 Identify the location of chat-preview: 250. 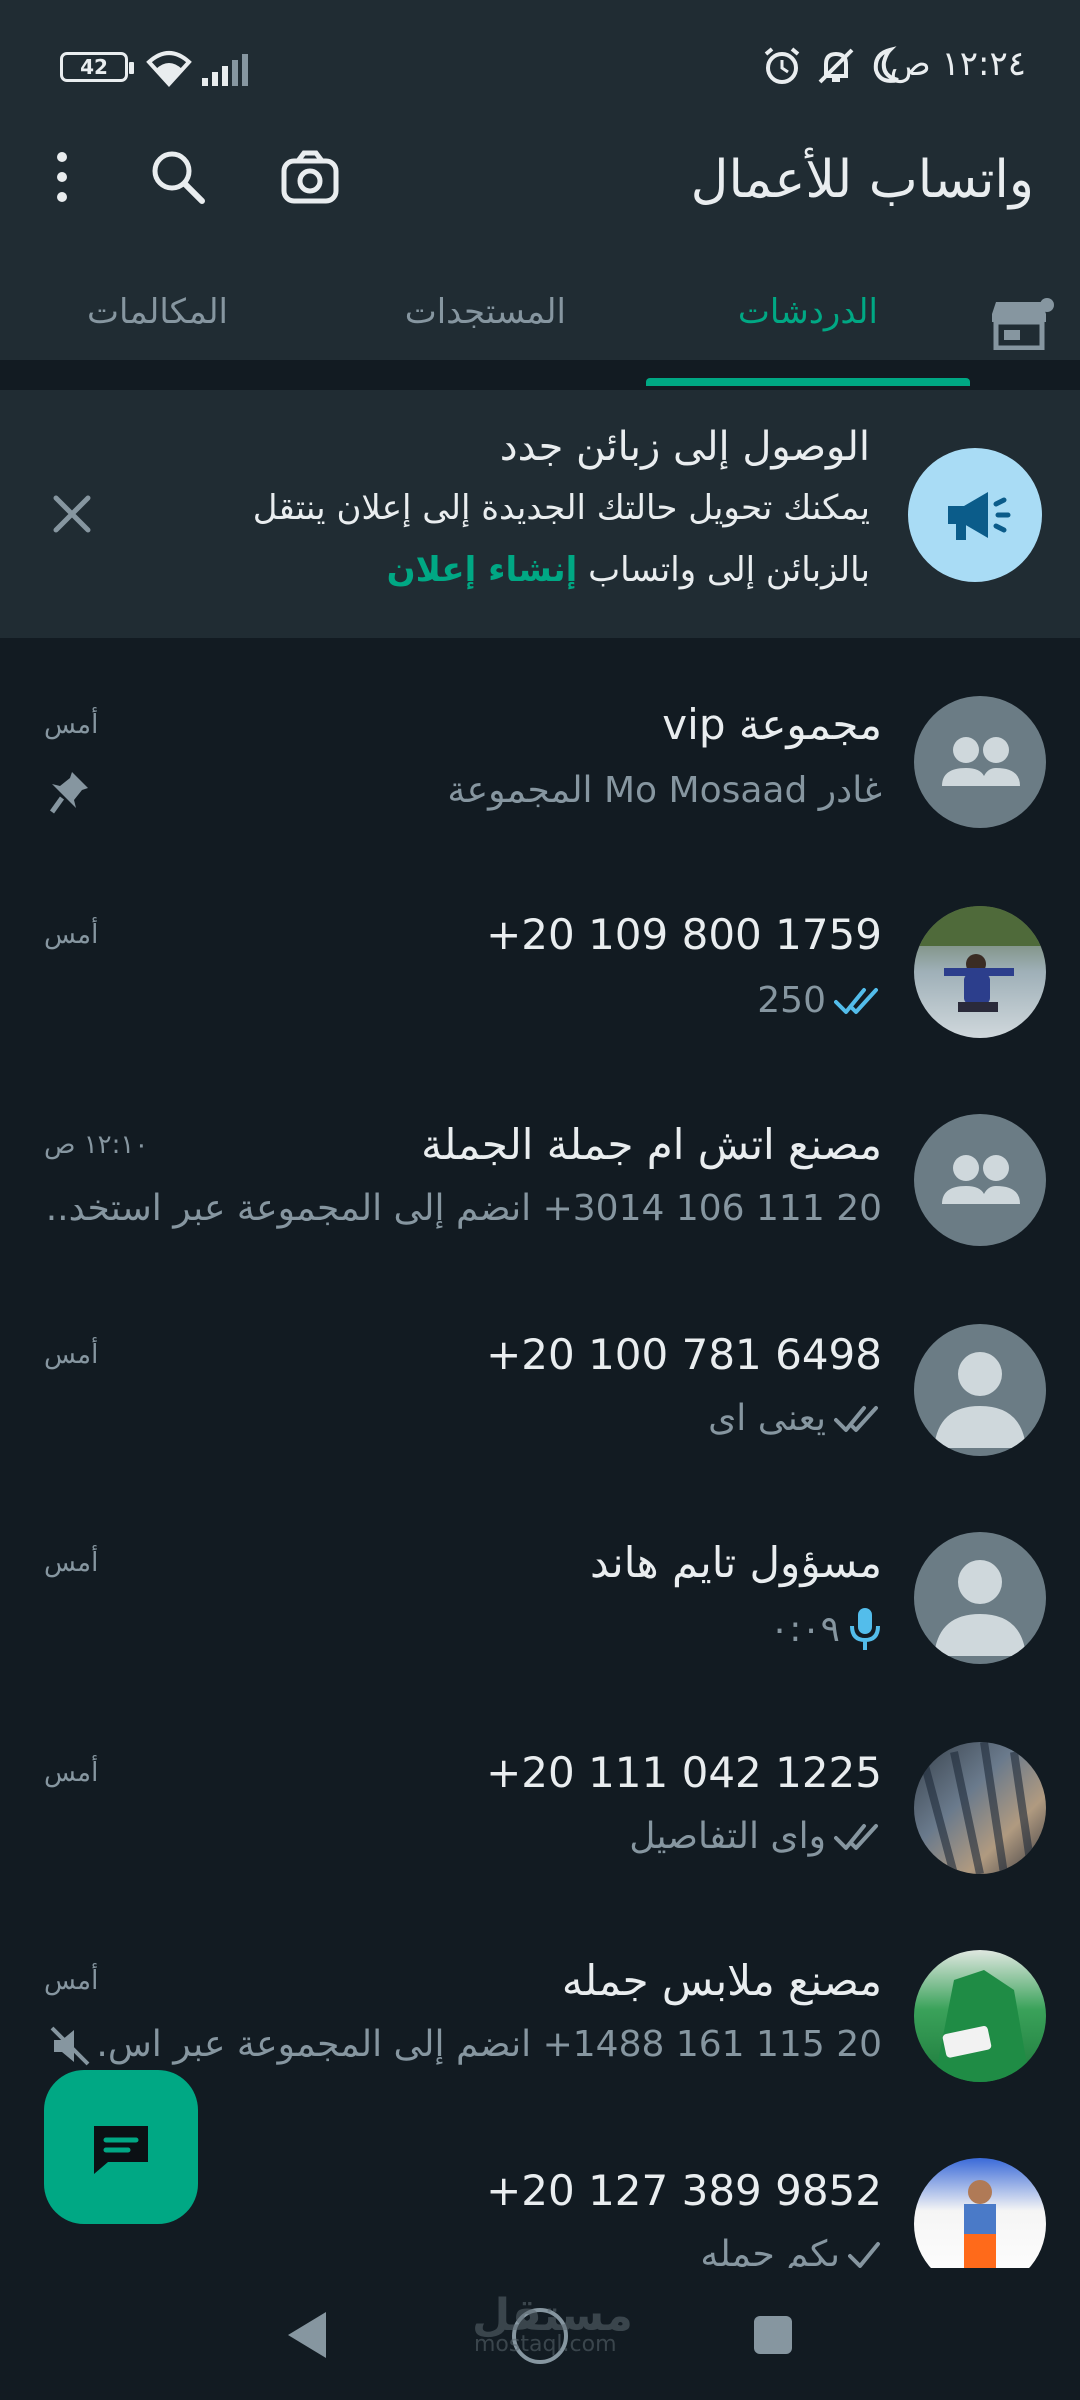
(819, 1000).